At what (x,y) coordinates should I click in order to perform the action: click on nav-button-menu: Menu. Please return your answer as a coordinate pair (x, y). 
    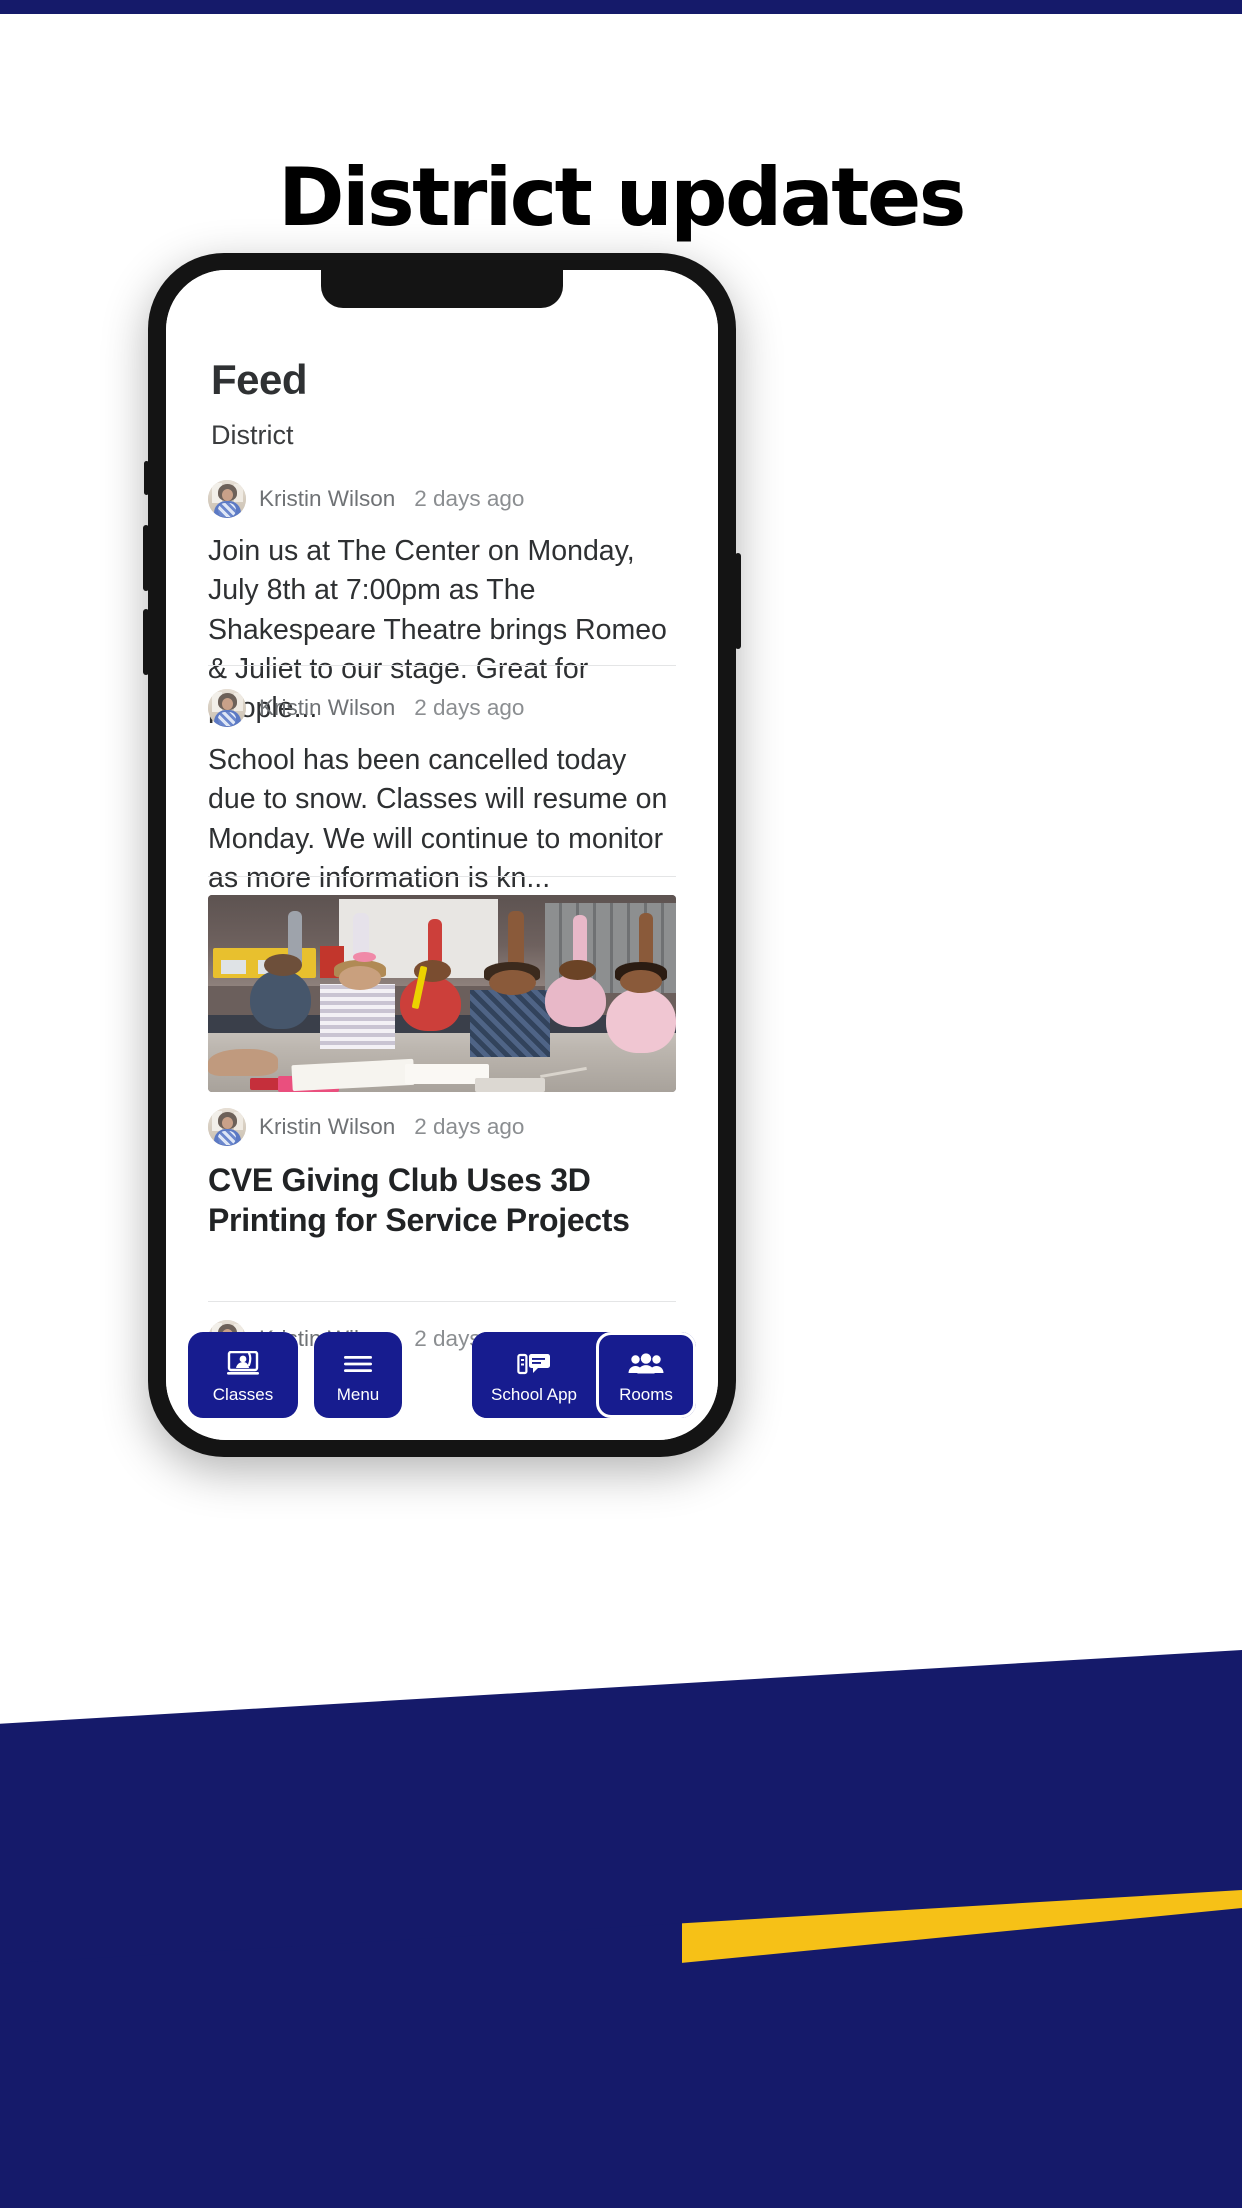
    Looking at the image, I should click on (358, 1375).